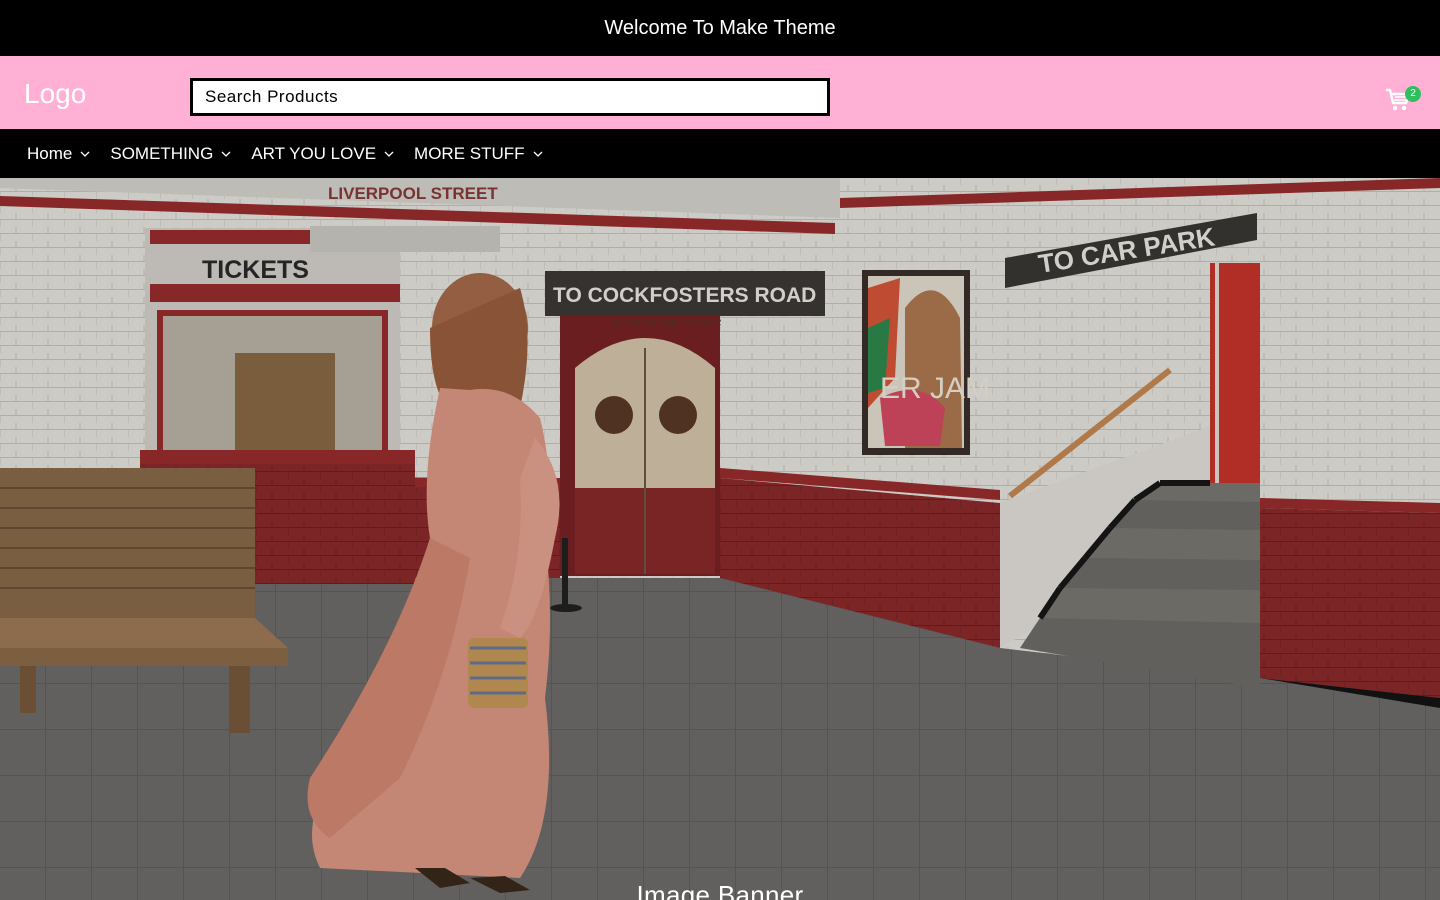  I want to click on announcement-bar: Welcome To Make Theme, so click(720, 28).